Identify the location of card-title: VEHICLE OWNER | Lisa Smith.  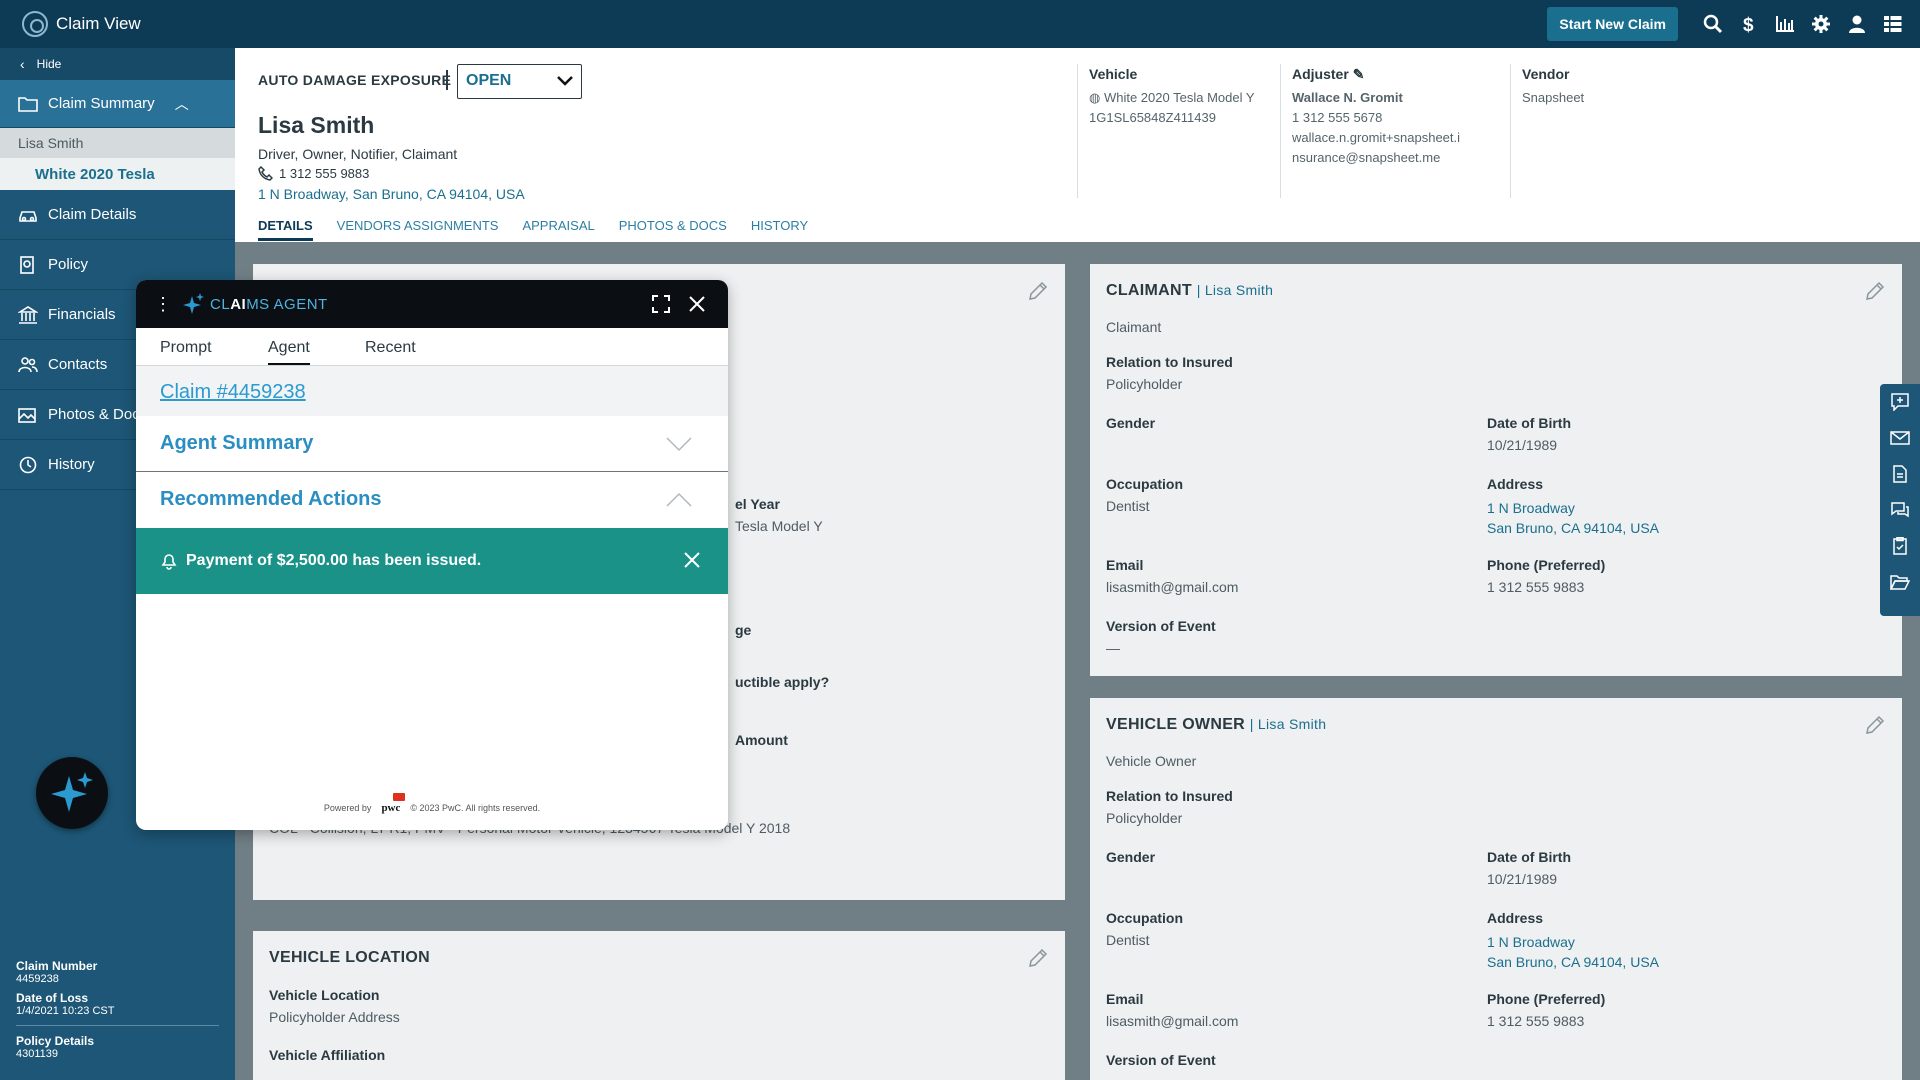
(1216, 724).